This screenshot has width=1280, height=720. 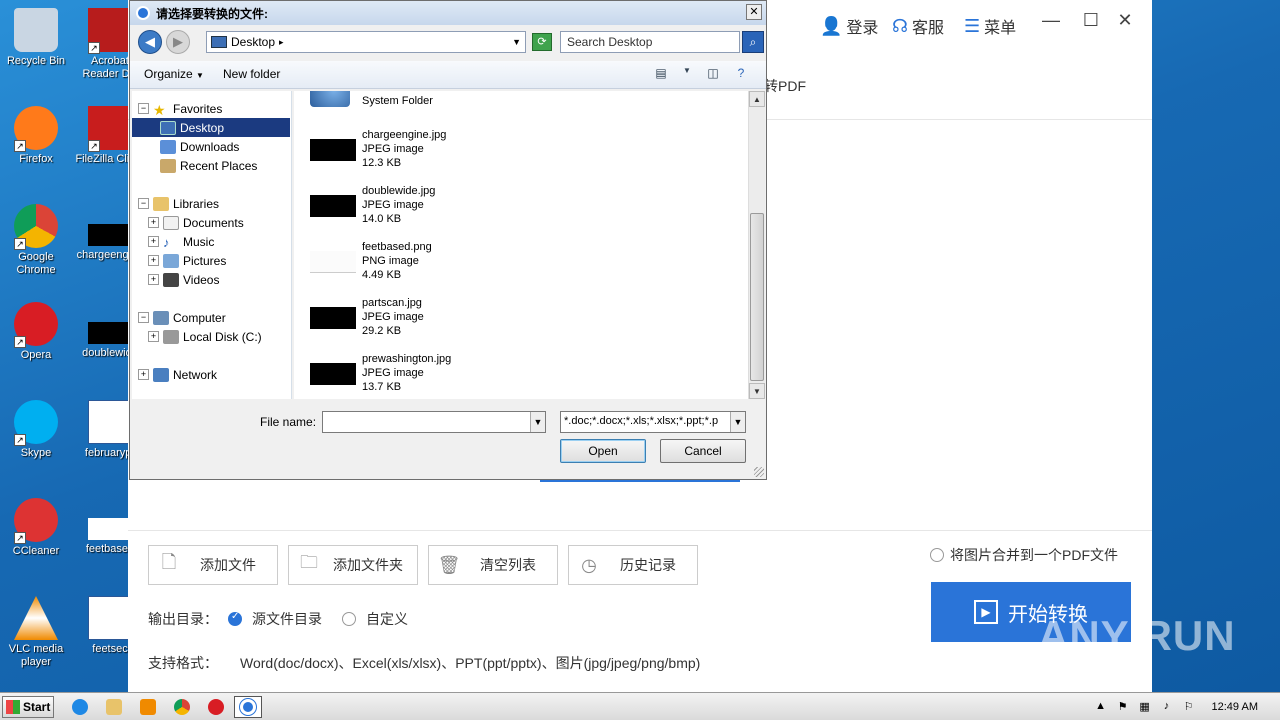 What do you see at coordinates (937, 555) in the screenshot?
I see `merge-images-radio` at bounding box center [937, 555].